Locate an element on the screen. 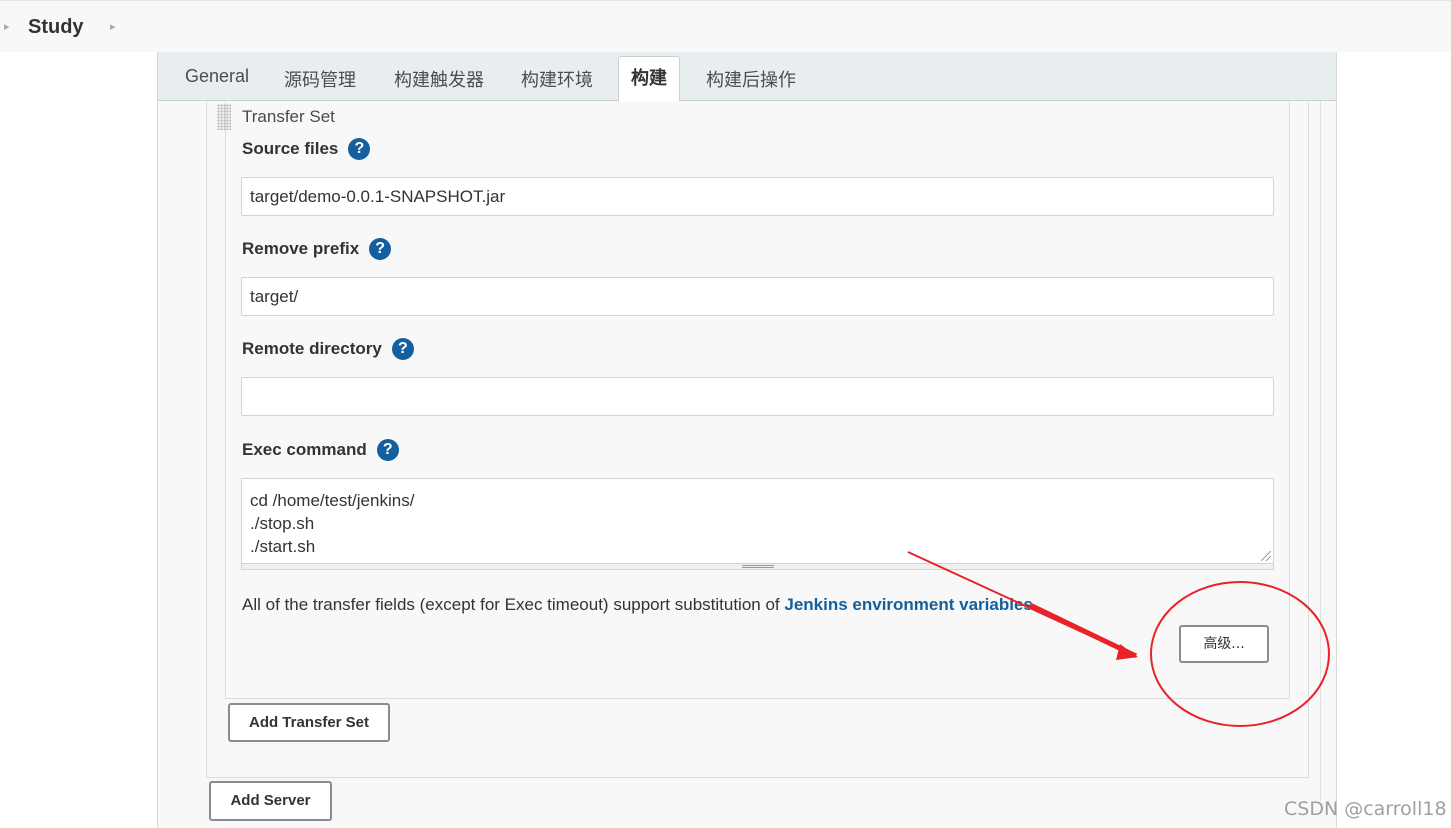  add-transfer-set-button: Add Transfer Set is located at coordinates (309, 722).